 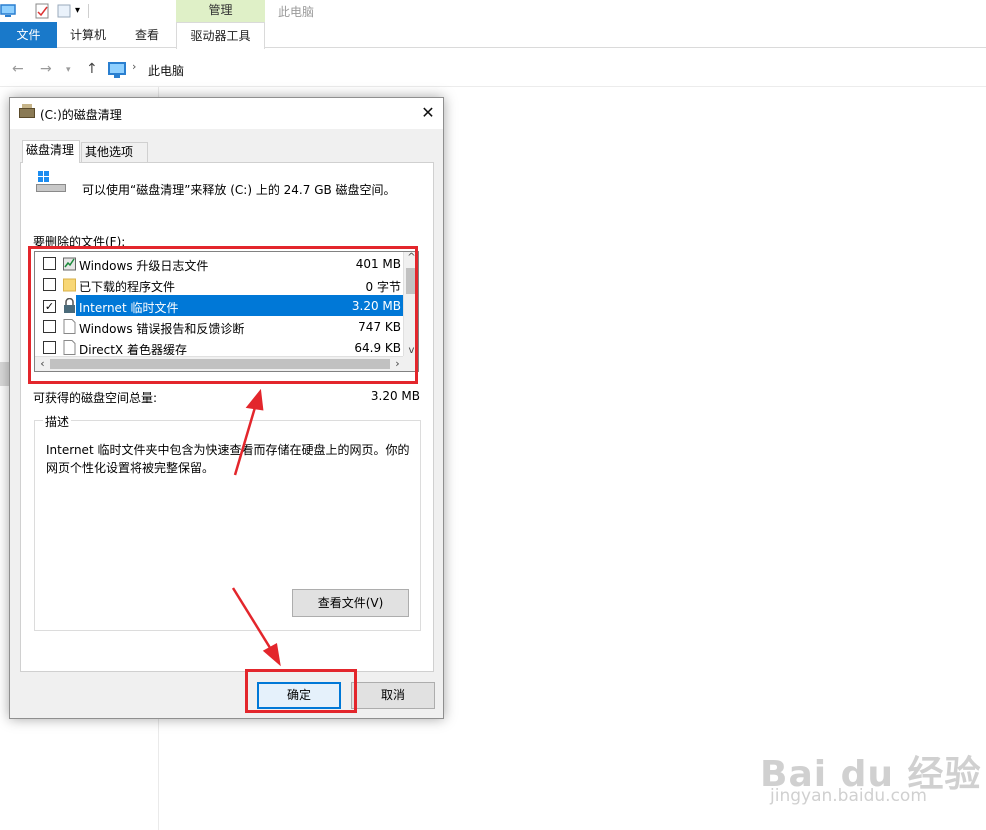 What do you see at coordinates (256, 527) in the screenshot?
I see `annotation-arrows` at bounding box center [256, 527].